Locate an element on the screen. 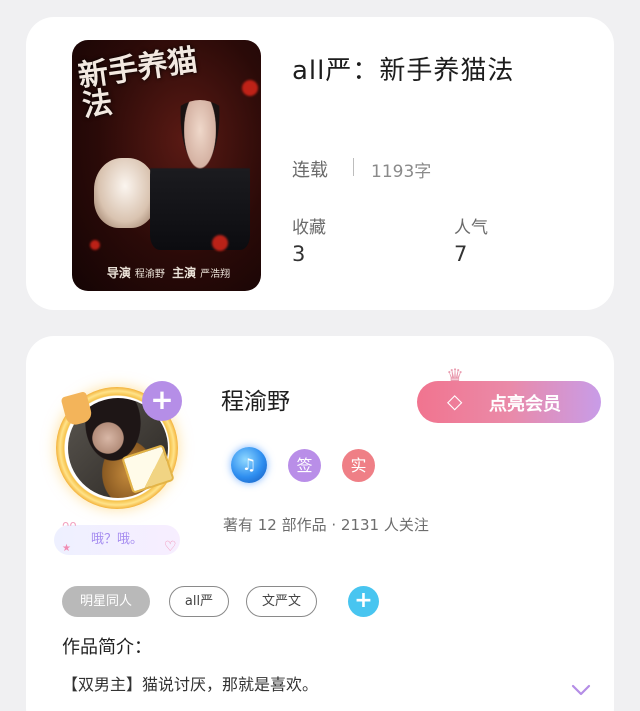 The width and height of the screenshot is (640, 711). mood-status-text: 哦？哦。 is located at coordinates (116, 539).